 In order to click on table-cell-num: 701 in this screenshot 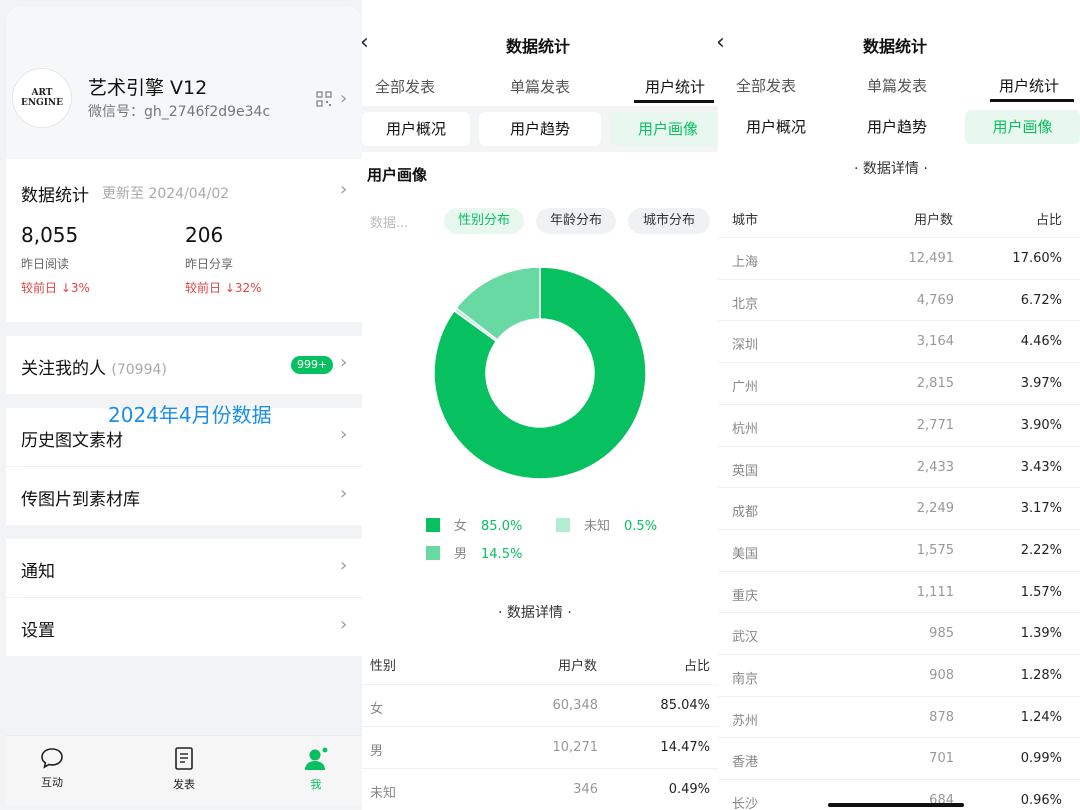, I will do `click(941, 759)`.